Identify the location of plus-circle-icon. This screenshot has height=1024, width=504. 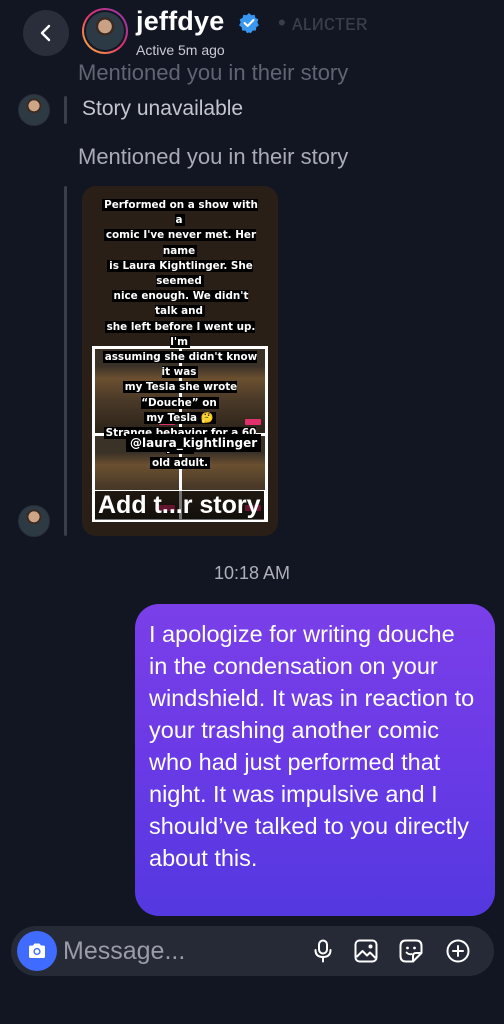
(458, 951).